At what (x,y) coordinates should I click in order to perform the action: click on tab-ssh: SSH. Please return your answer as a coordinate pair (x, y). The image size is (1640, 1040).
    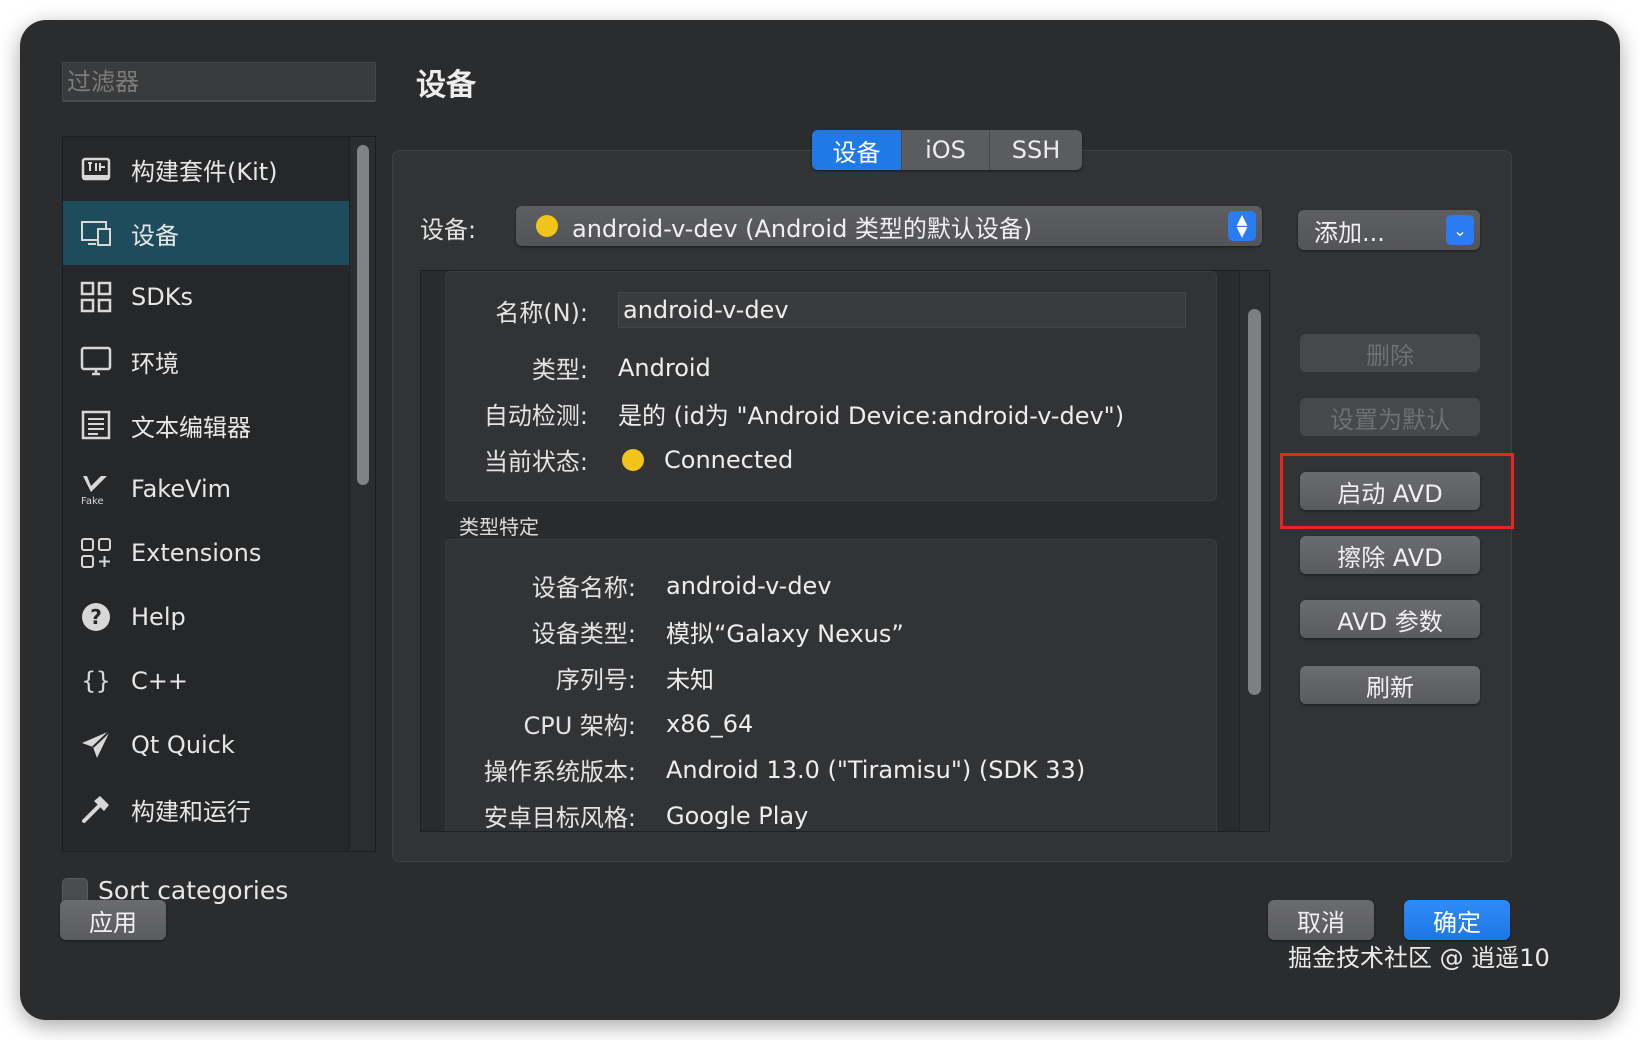
    Looking at the image, I should click on (1036, 150).